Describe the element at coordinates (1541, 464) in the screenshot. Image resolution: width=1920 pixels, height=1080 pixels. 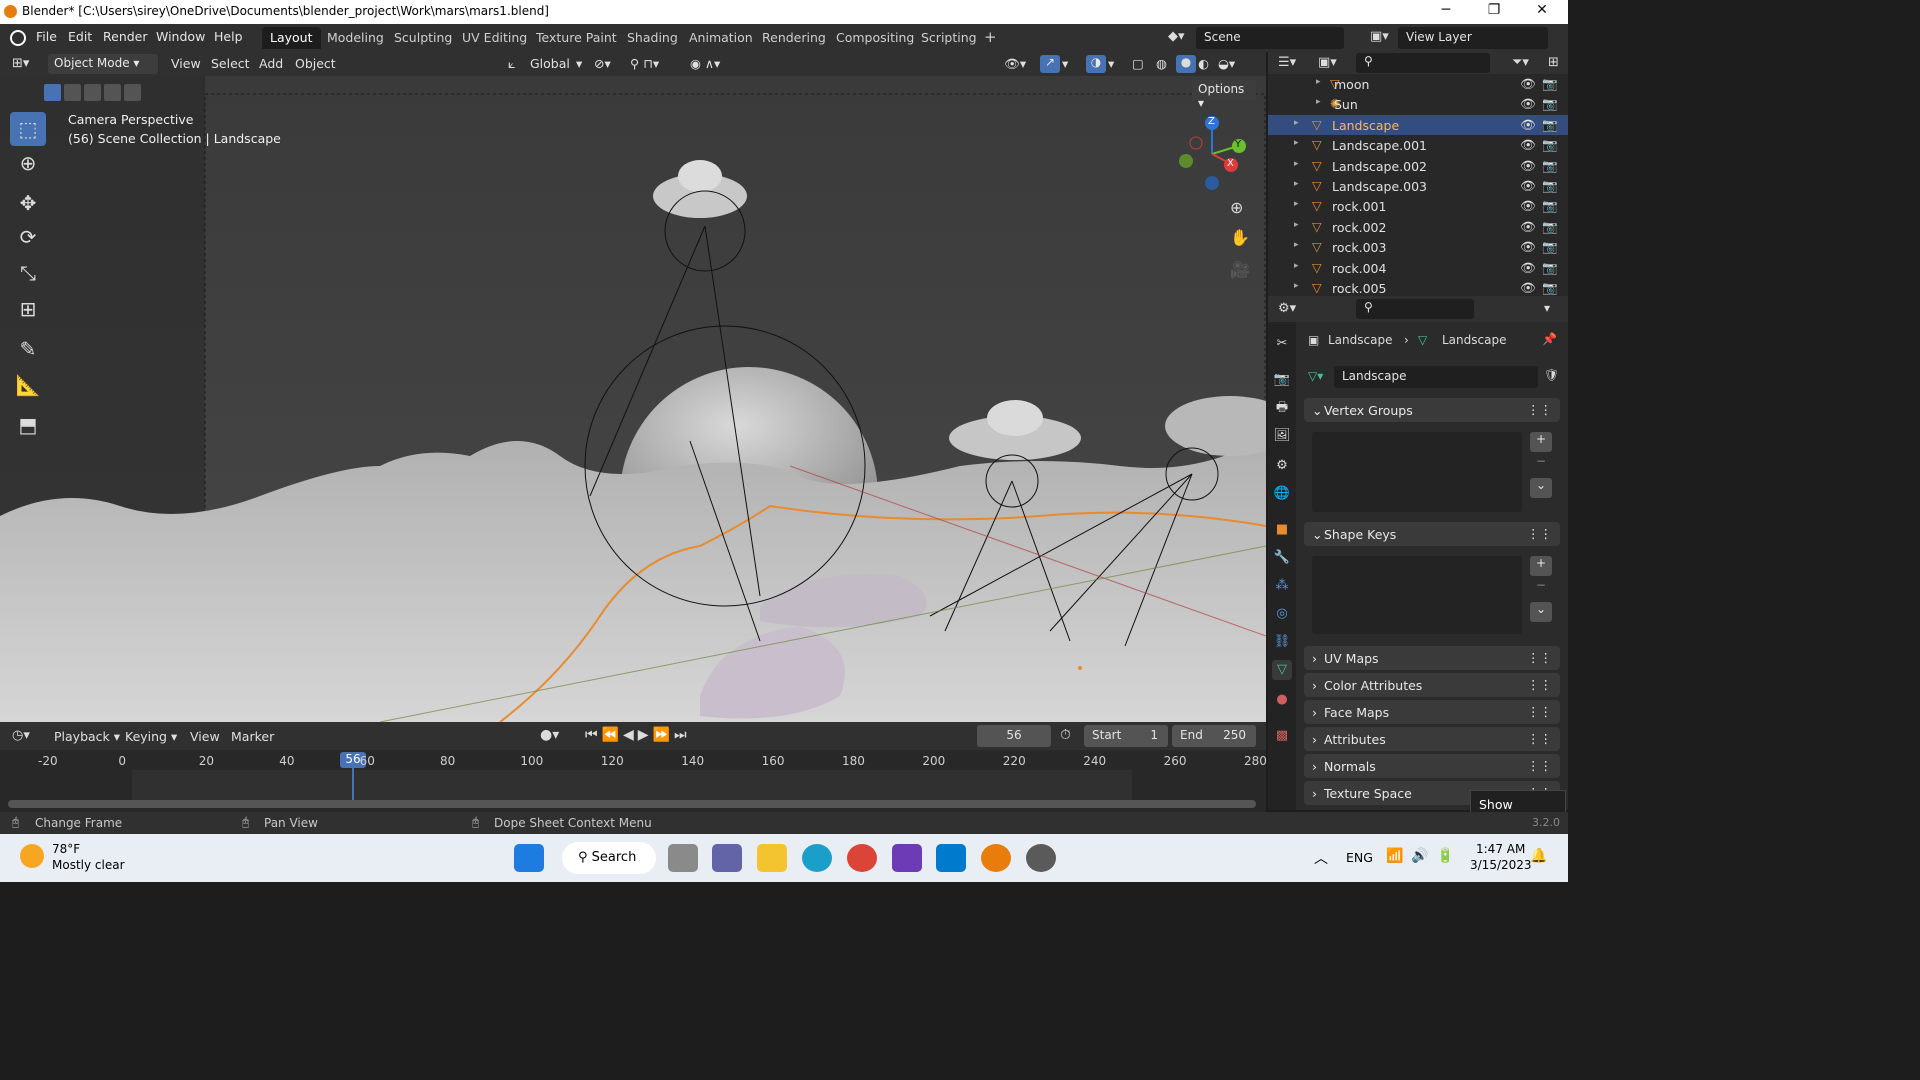
I see `remove-vertex-group-button: −` at that location.